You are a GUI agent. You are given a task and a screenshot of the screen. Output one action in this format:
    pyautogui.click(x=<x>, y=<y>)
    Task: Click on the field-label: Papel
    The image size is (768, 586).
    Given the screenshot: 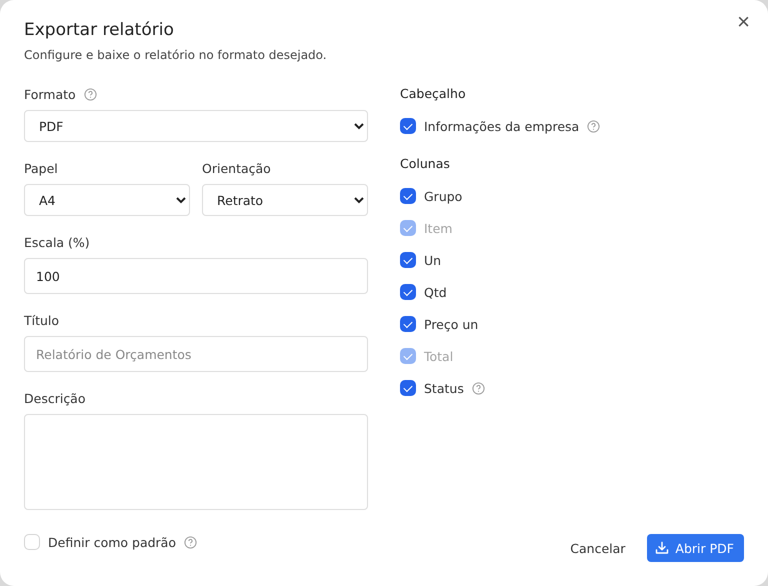 What is the action you would take?
    pyautogui.click(x=41, y=168)
    